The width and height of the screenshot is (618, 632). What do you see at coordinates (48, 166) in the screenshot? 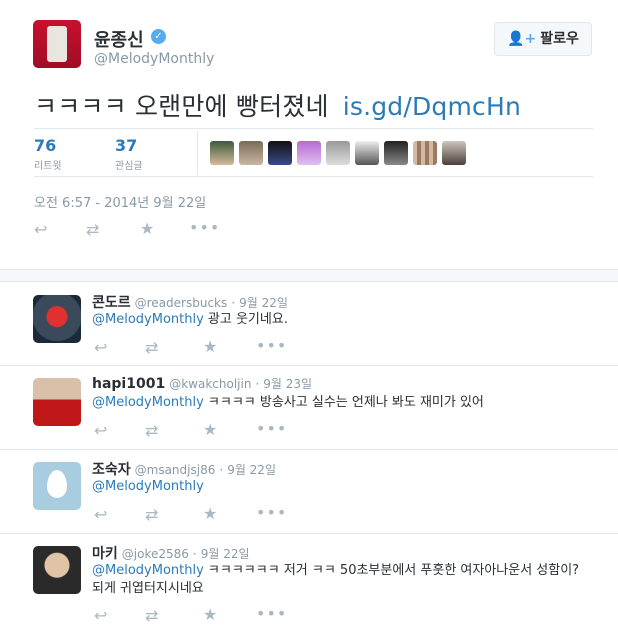
I see `retweet-label: 리트윗` at bounding box center [48, 166].